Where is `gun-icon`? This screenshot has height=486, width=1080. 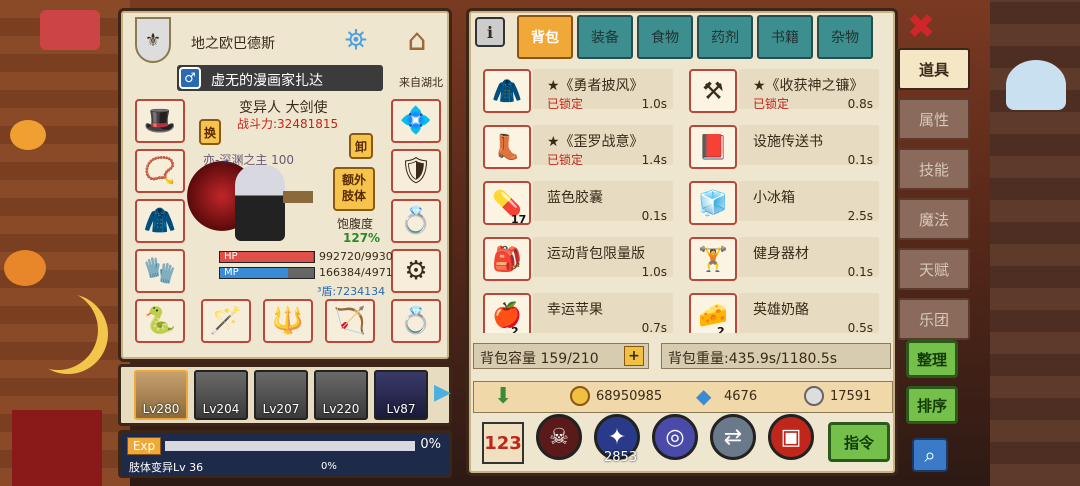 gun-icon is located at coordinates (298, 197).